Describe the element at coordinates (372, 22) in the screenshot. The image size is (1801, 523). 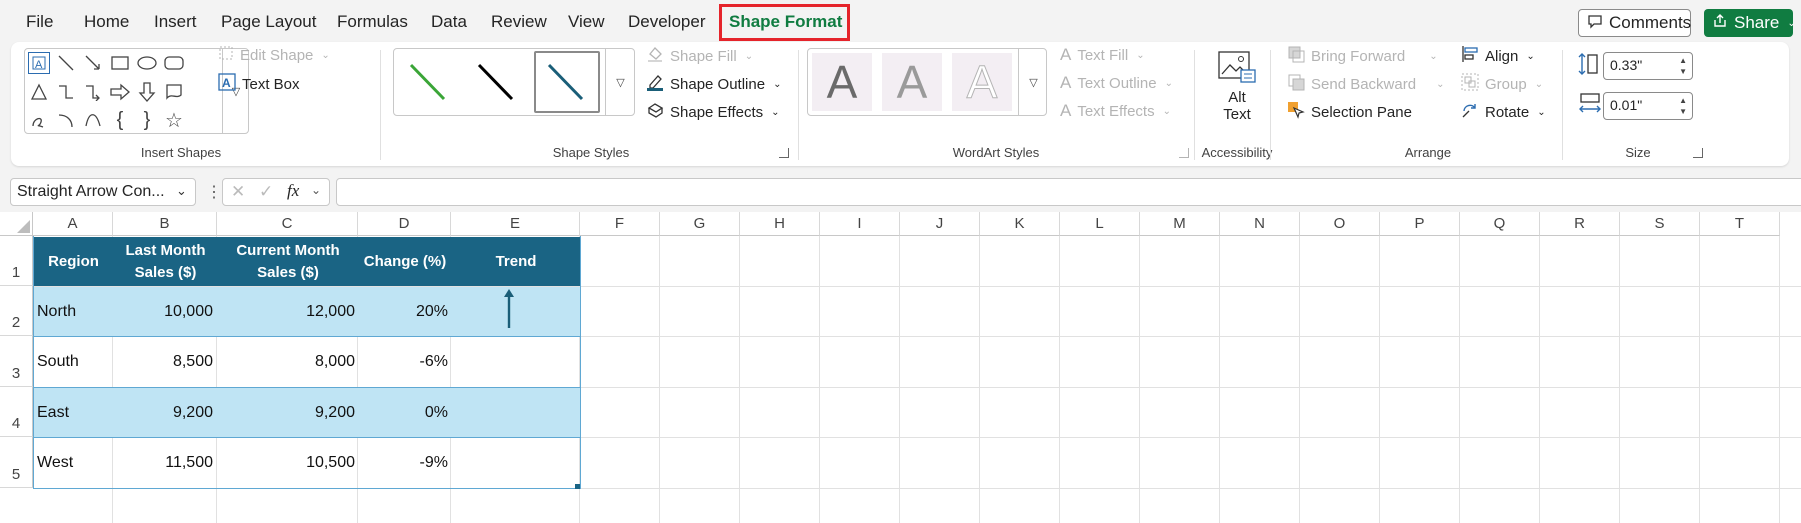
I see `tab-formulas: Formulas` at that location.